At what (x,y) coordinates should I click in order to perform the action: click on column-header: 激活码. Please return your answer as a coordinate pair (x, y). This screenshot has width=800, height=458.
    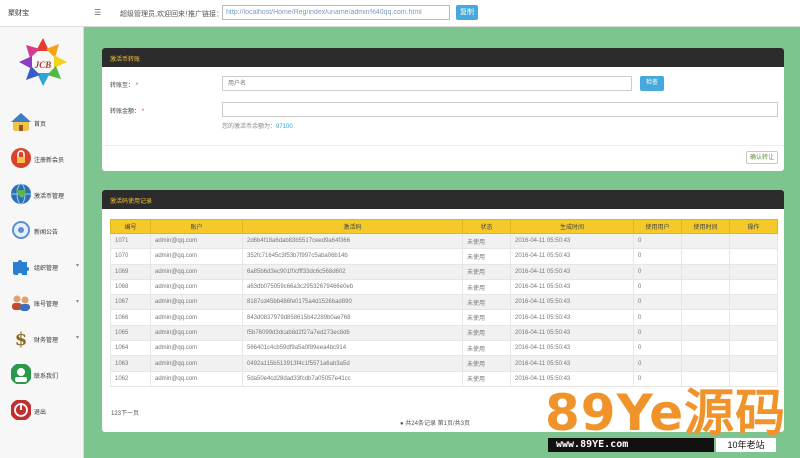
    Looking at the image, I should click on (352, 226).